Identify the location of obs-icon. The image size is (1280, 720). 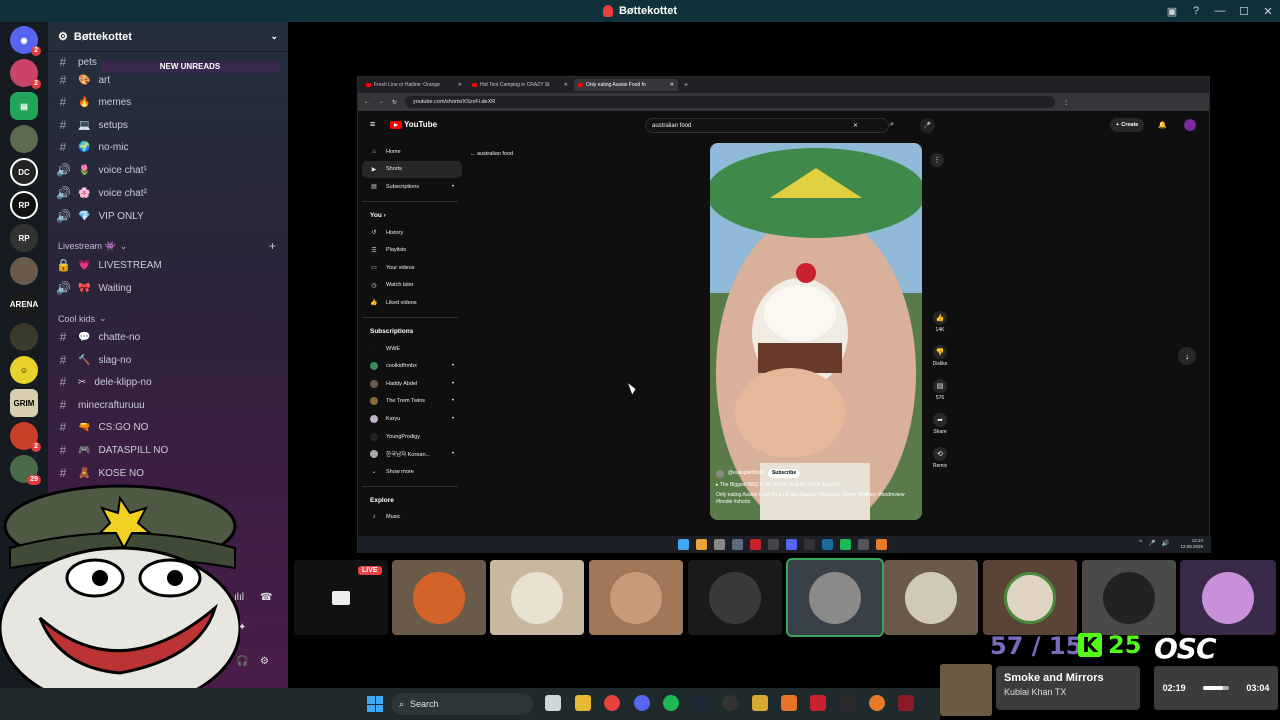
(730, 703).